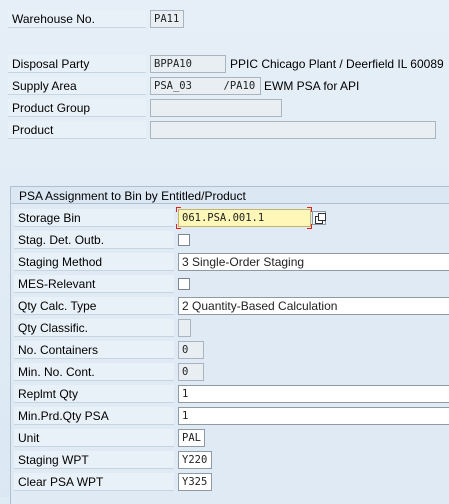  I want to click on qty-calc-type-dropdown: 2 Quantity-Based Calculation, so click(313, 306).